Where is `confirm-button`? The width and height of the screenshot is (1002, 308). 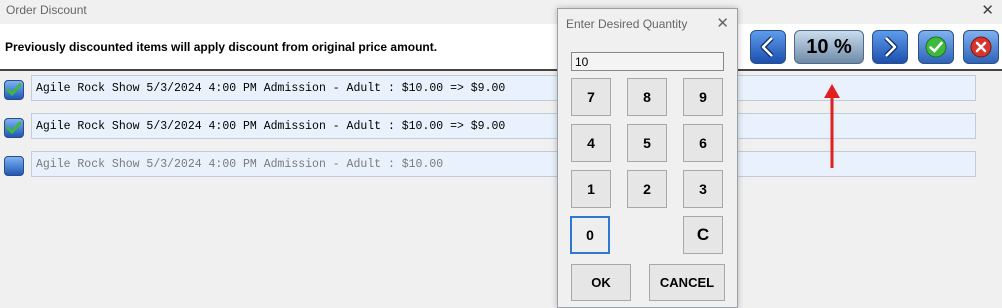
confirm-button is located at coordinates (936, 47).